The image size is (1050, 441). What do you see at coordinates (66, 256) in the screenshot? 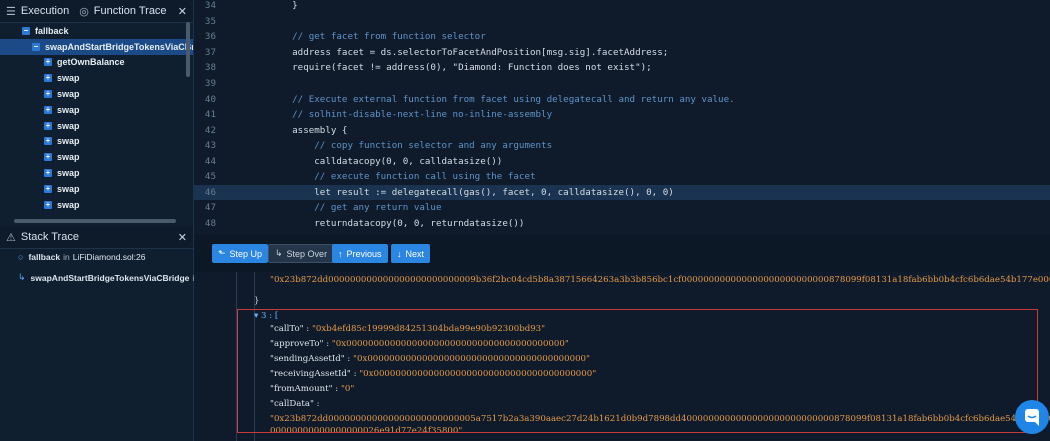
I see `stack-in: in` at bounding box center [66, 256].